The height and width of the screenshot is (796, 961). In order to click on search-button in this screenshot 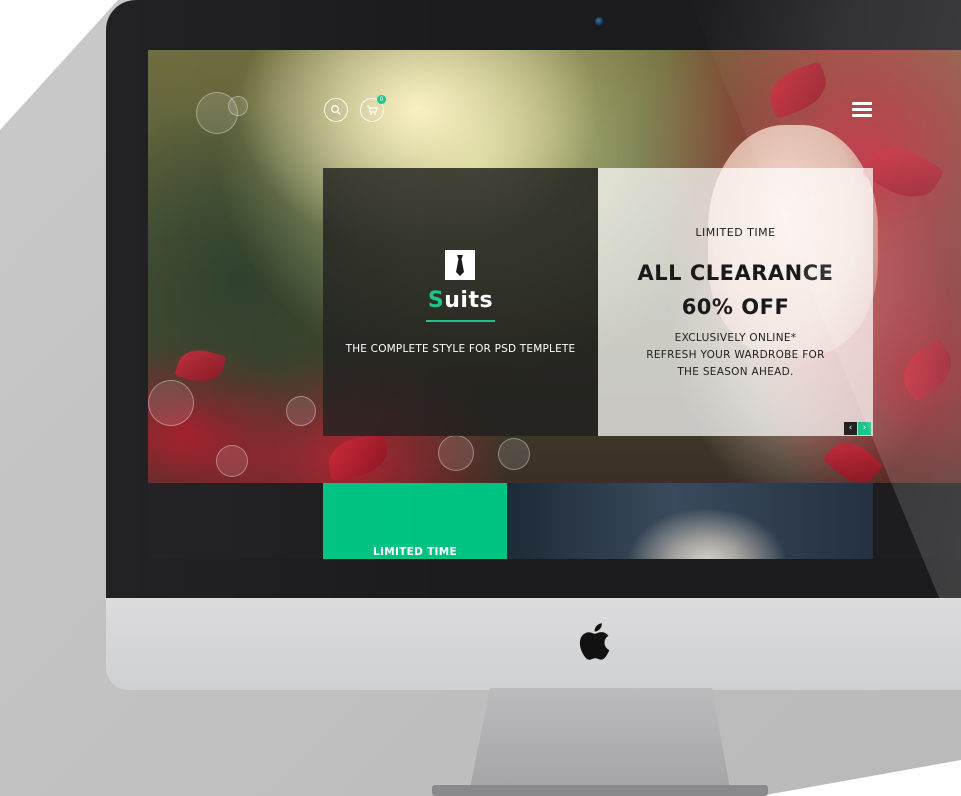, I will do `click(336, 110)`.